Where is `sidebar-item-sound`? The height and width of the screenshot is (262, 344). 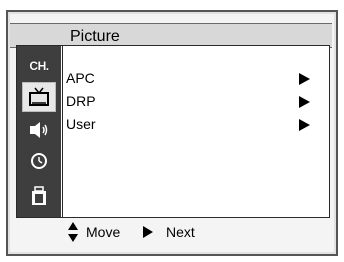
sidebar-item-sound is located at coordinates (39, 130).